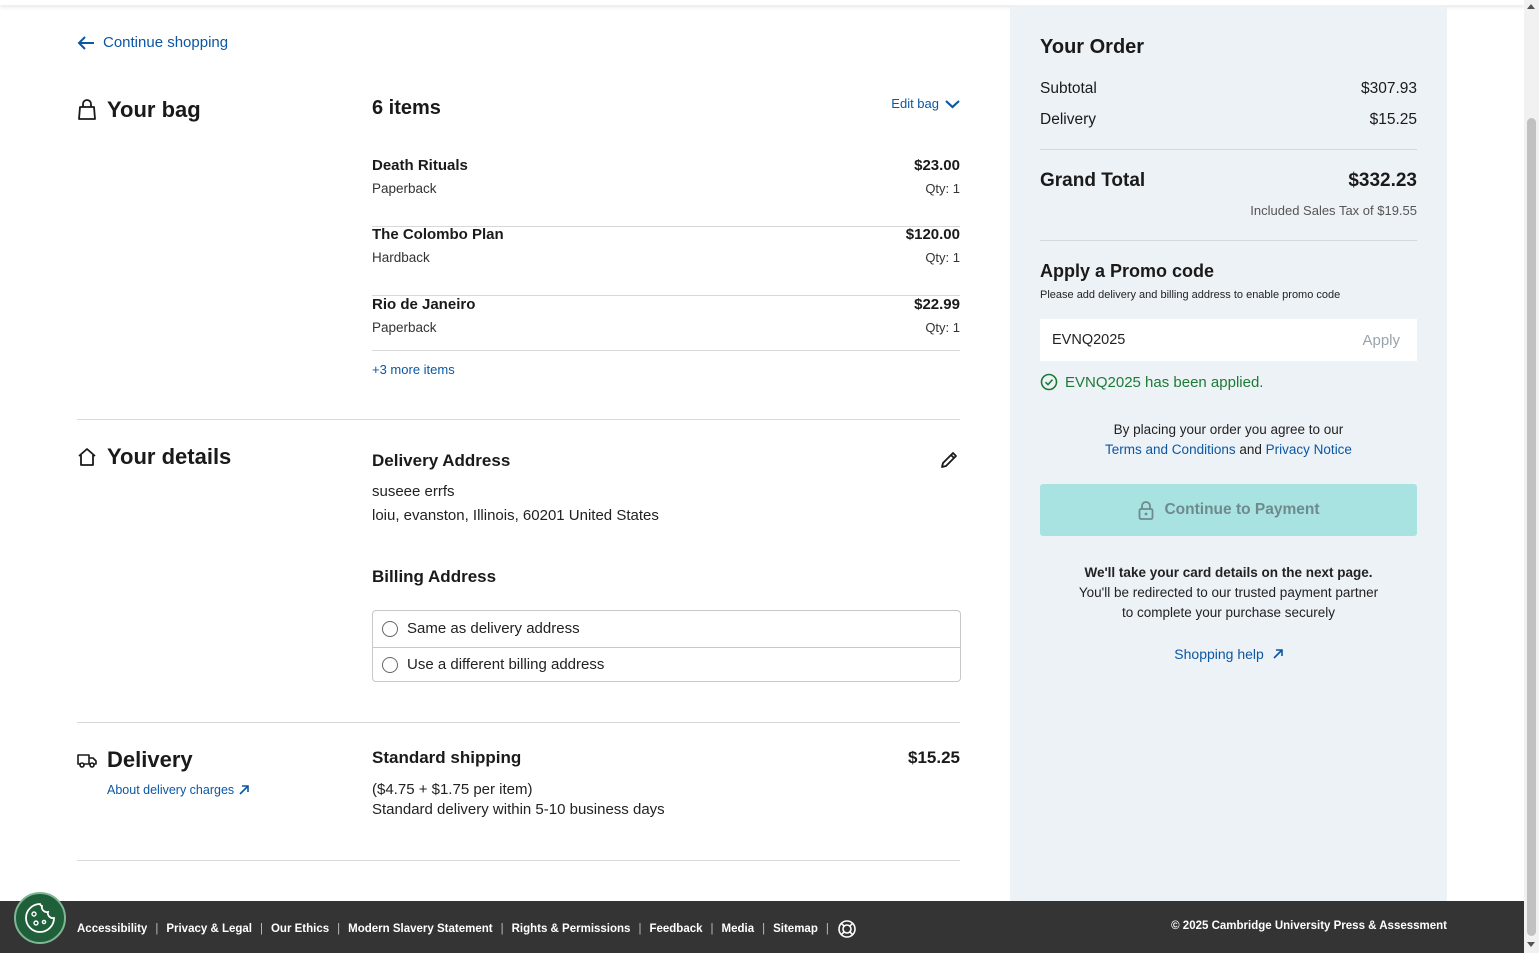 Image resolution: width=1539 pixels, height=953 pixels. What do you see at coordinates (937, 165) in the screenshot?
I see `bag-item-price: $23.00` at bounding box center [937, 165].